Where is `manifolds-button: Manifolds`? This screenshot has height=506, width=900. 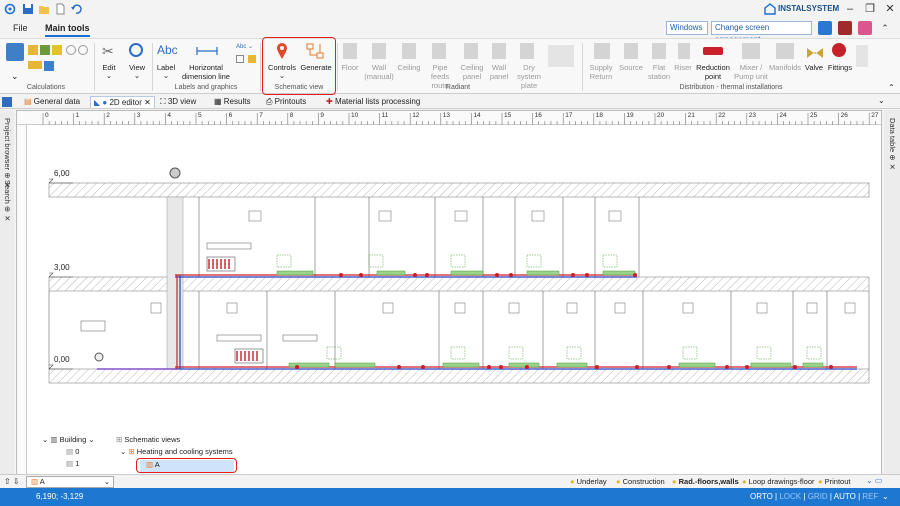 manifolds-button: Manifolds is located at coordinates (785, 67).